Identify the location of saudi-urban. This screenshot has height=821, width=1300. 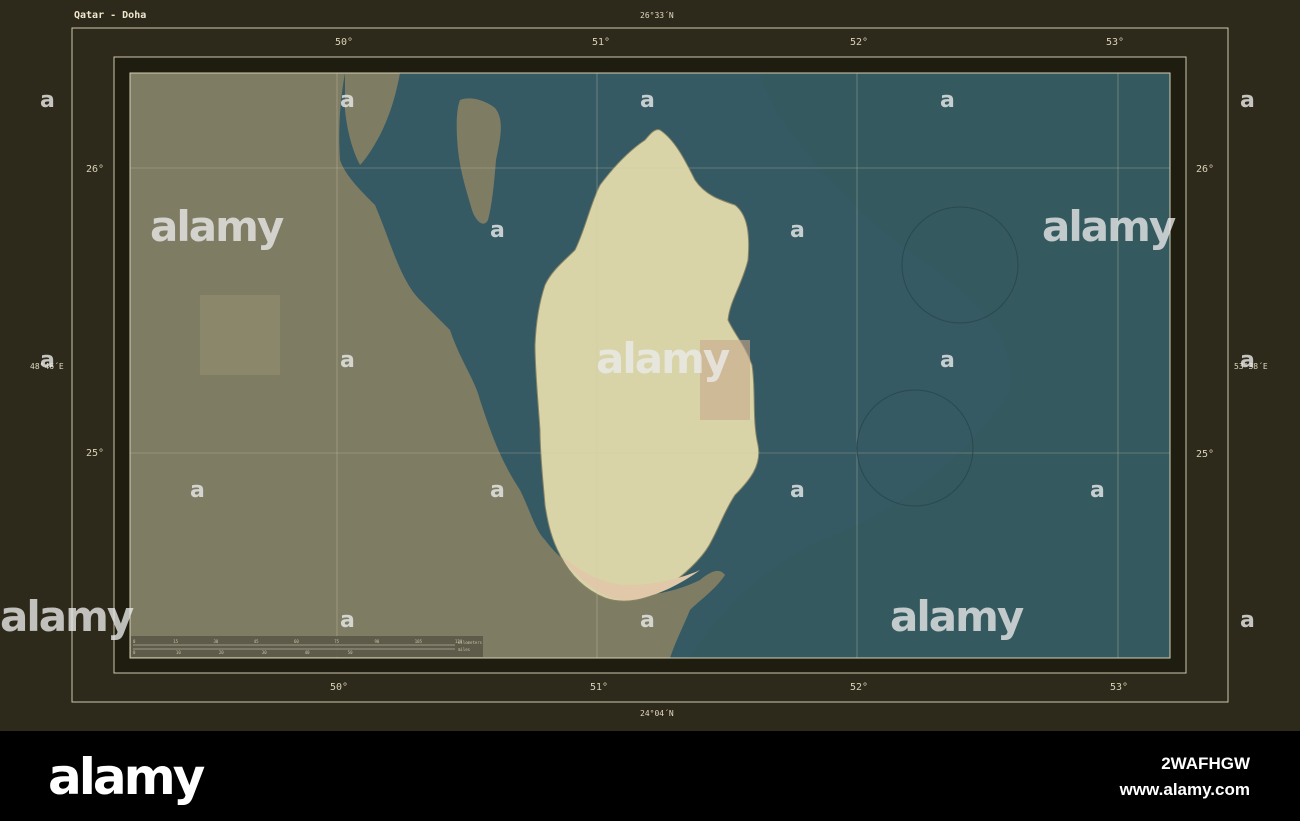
(240, 335).